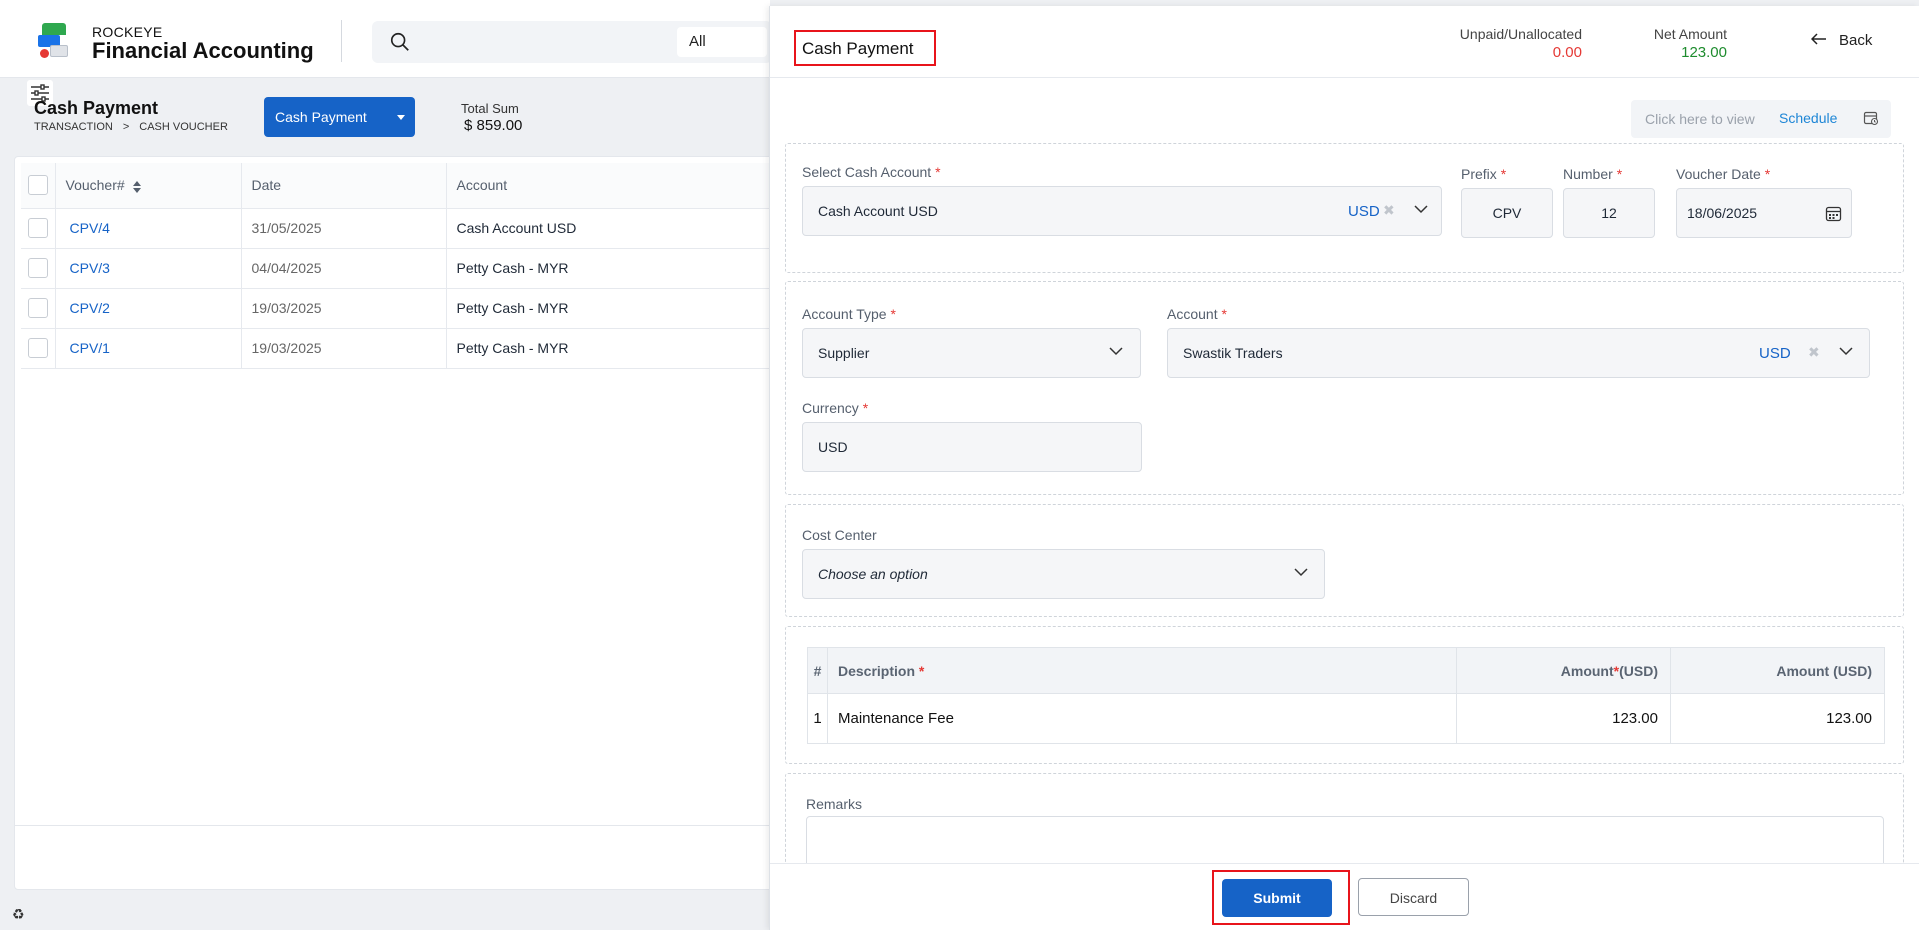  I want to click on app-logo-icon, so click(53, 41).